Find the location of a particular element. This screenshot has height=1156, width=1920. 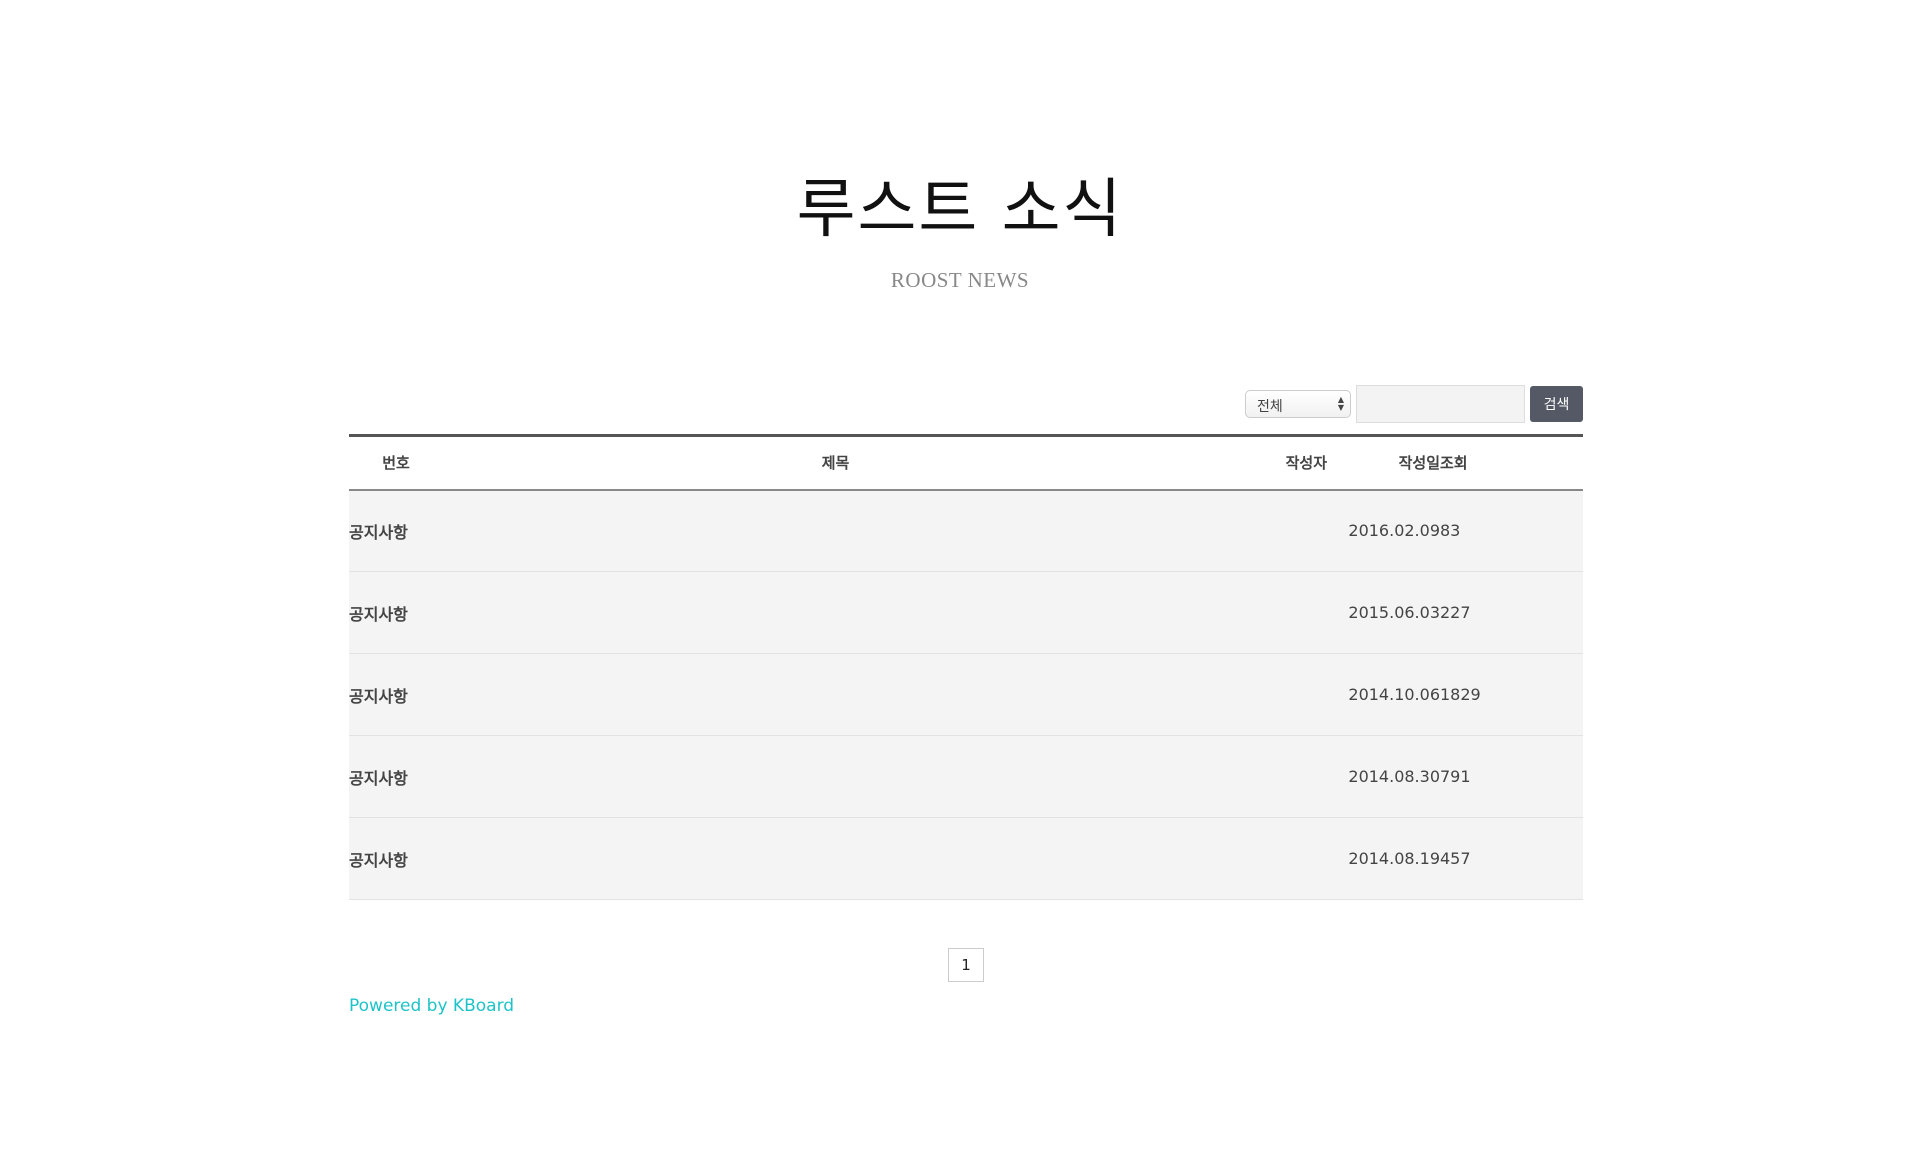

table-row: 공지사항 2016.02.09 83 is located at coordinates (966, 530).